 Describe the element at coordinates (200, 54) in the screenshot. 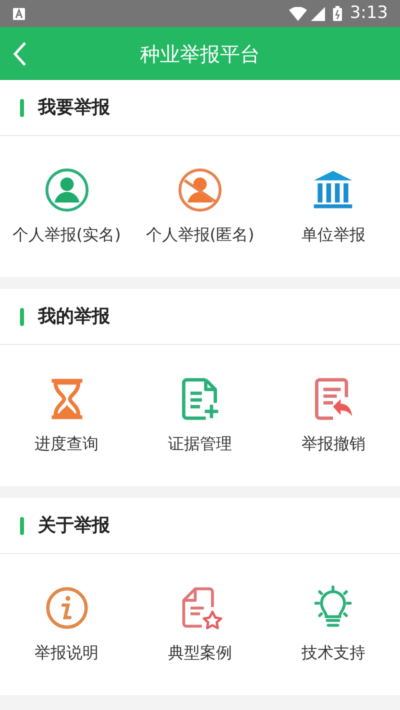

I see `page-title: 种业举报平台` at that location.